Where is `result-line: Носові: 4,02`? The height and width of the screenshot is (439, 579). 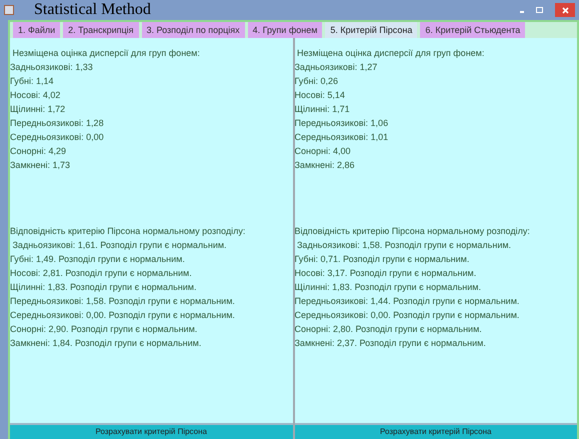
result-line: Носові: 4,02 is located at coordinates (35, 95).